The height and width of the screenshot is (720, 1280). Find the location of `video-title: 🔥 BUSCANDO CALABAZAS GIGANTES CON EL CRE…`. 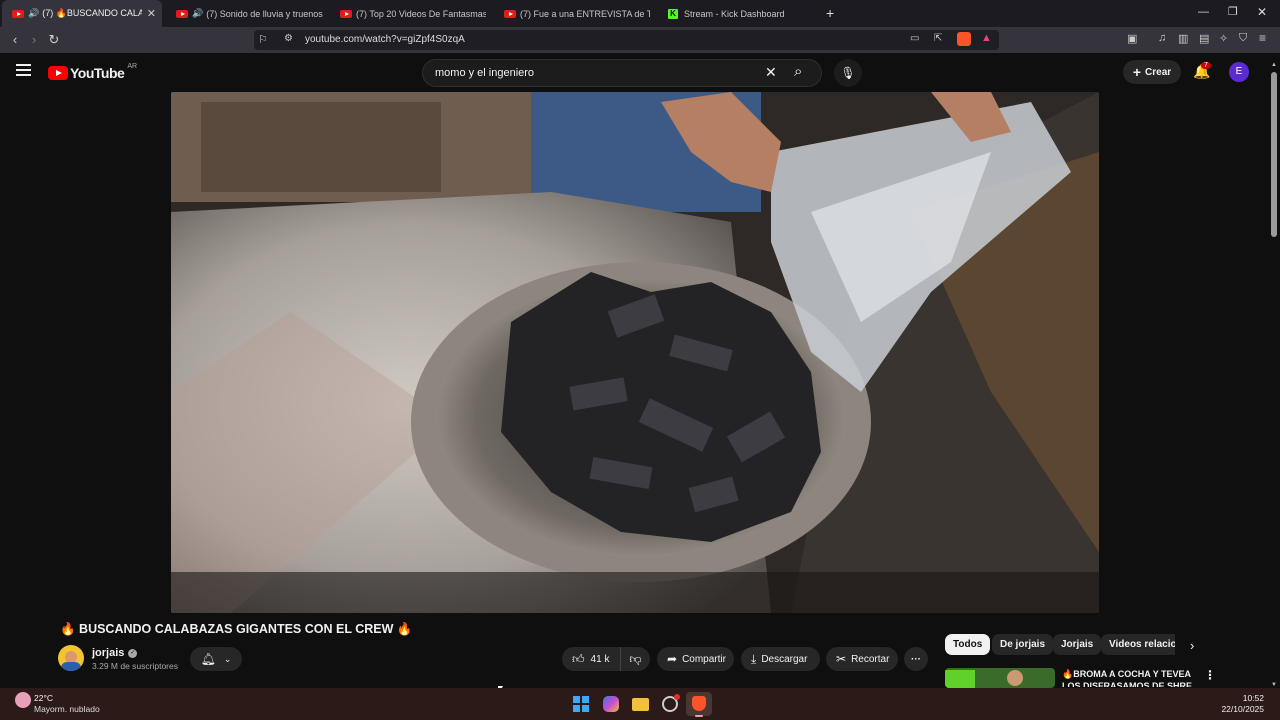

video-title: 🔥 BUSCANDO CALABAZAS GIGANTES CON EL CRE… is located at coordinates (236, 629).